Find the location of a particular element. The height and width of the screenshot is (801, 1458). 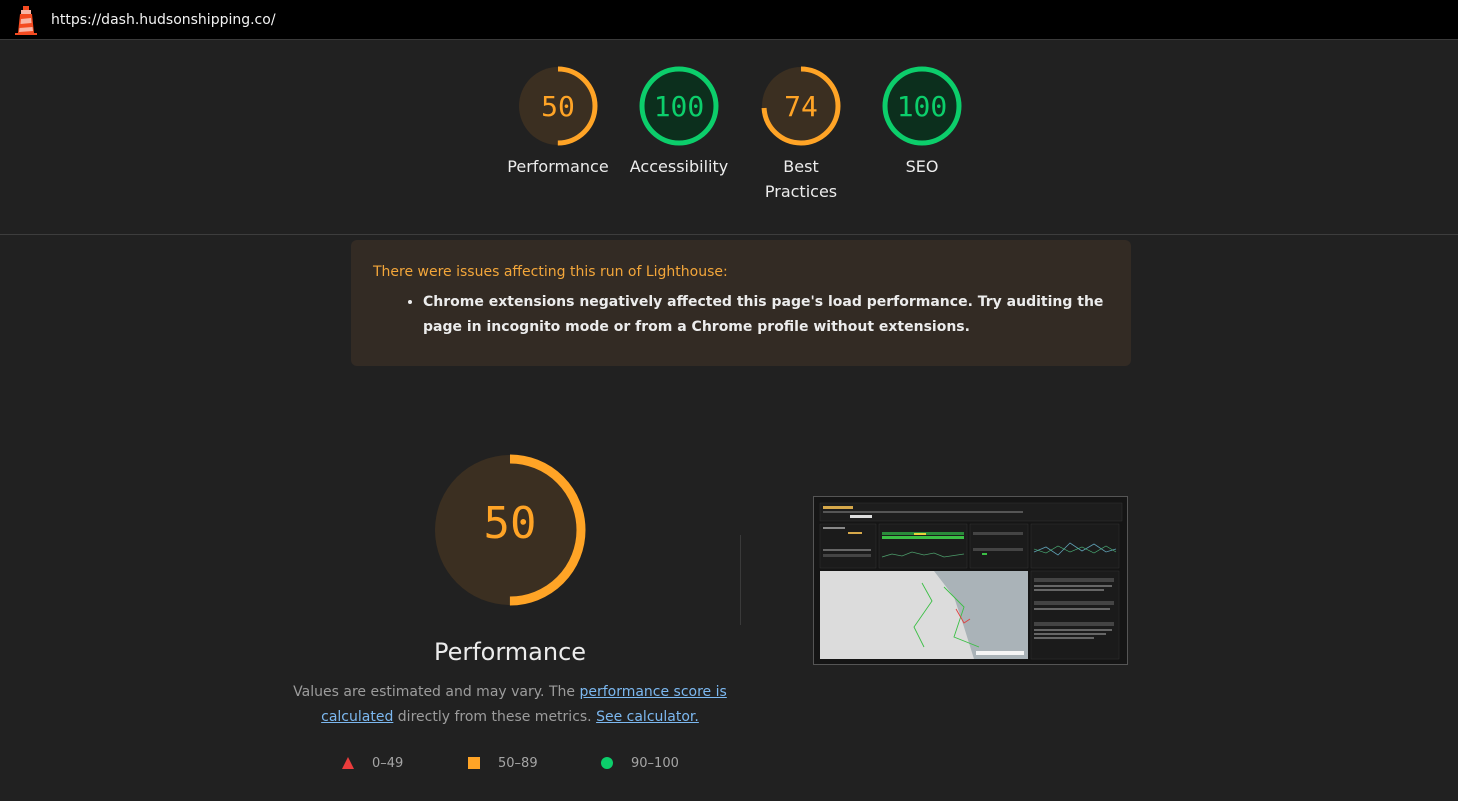

gauge-performance-score: 50 is located at coordinates (558, 106).